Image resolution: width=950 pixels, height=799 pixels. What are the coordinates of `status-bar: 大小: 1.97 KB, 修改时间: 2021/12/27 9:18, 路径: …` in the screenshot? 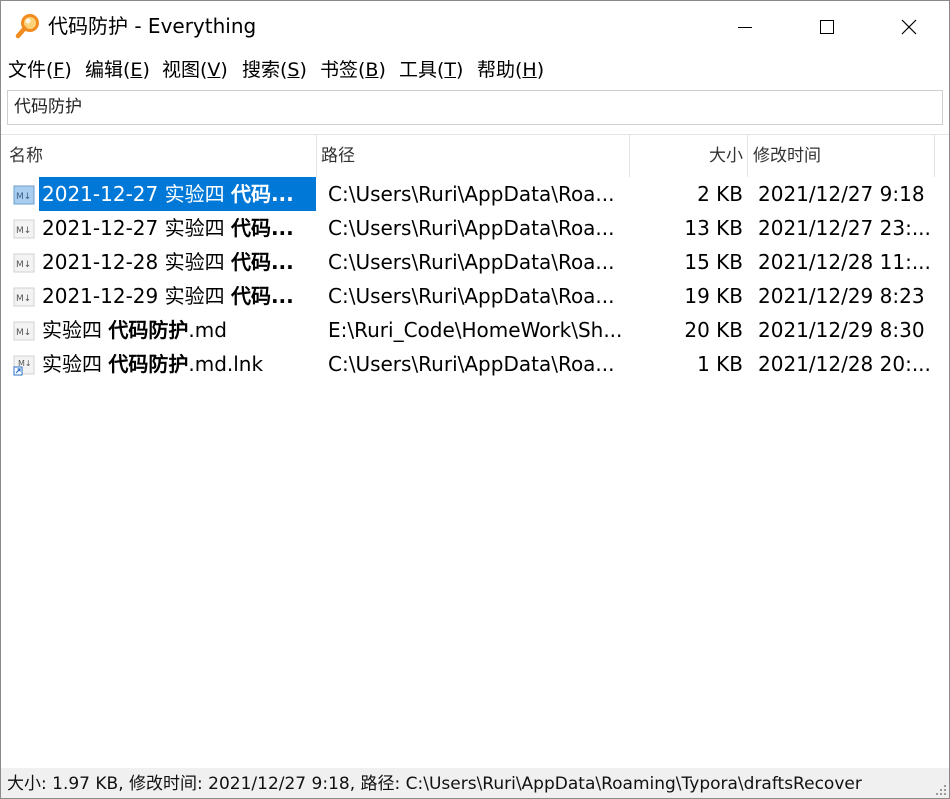 It's located at (475, 783).